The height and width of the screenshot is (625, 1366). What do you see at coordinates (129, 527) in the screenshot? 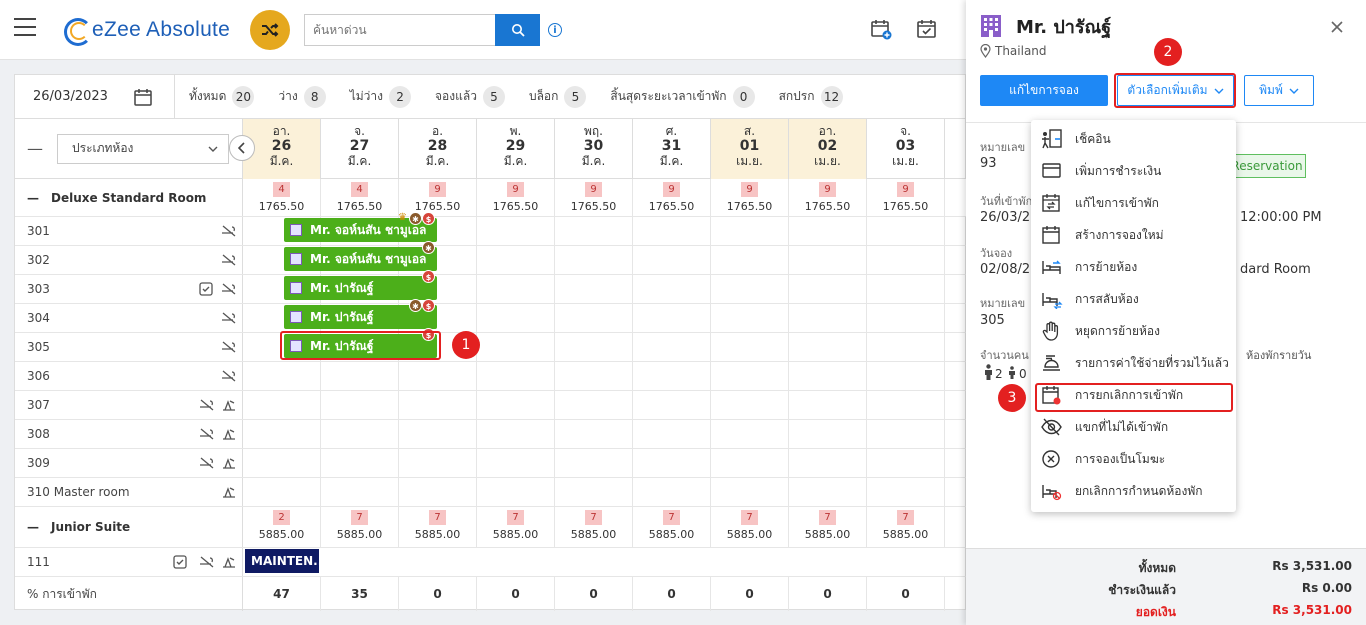
I see `room-type-label: — Junior Suite` at bounding box center [129, 527].